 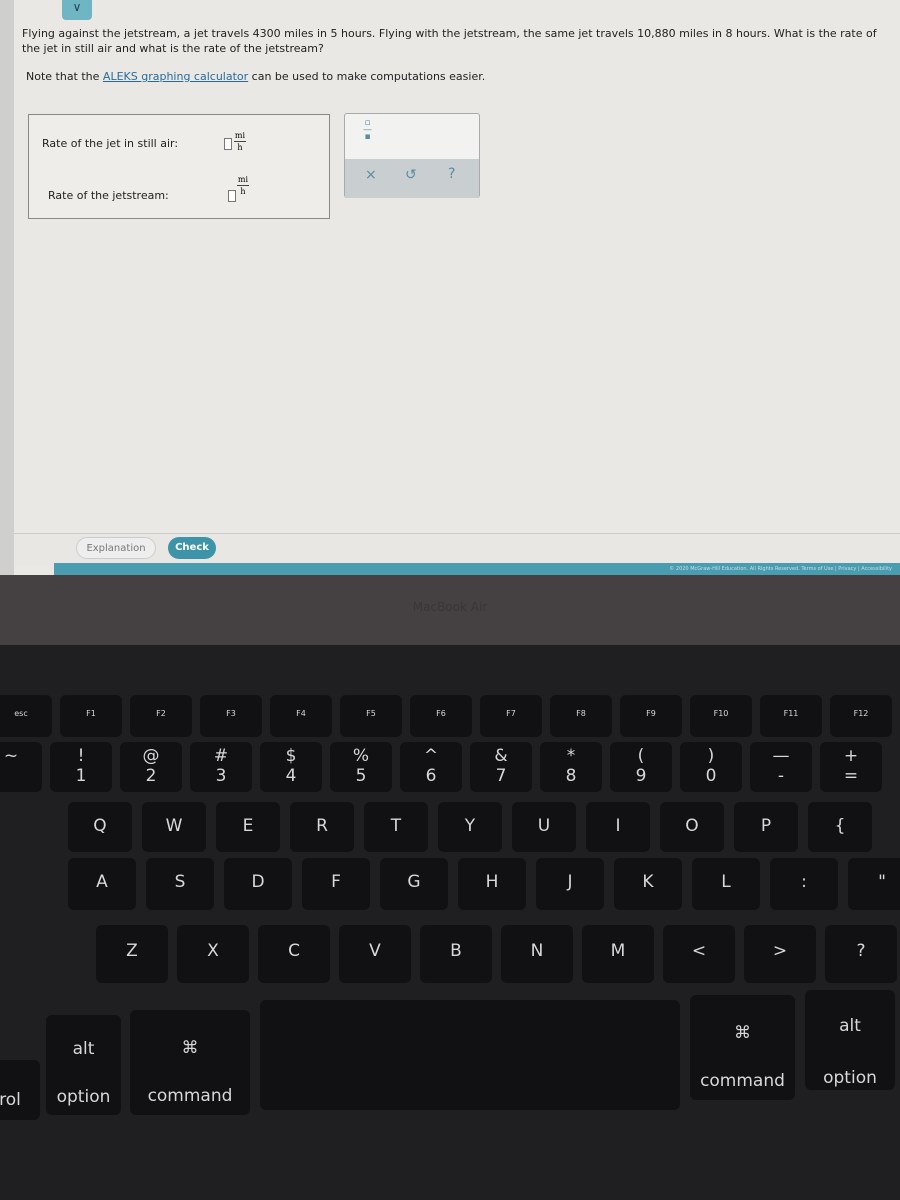 I want to click on key-label: ⌘, so click(x=742, y=1033).